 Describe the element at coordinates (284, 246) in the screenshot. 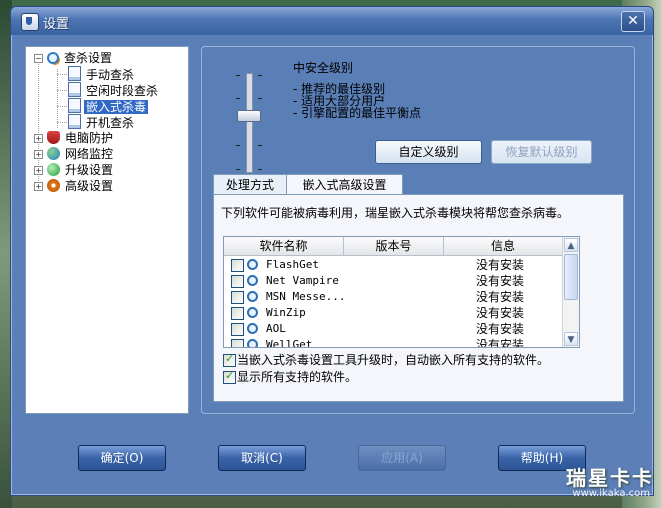

I see `column-header-name: 软件名称` at that location.